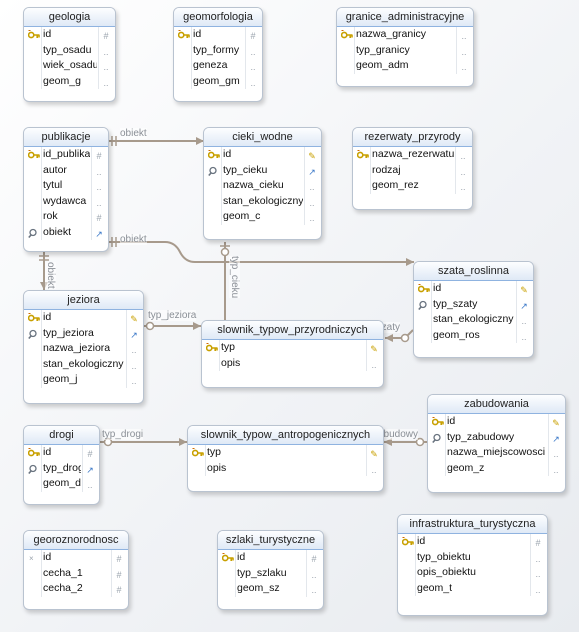 The image size is (579, 632). What do you see at coordinates (496, 404) in the screenshot?
I see `entity-title: zabudowania` at bounding box center [496, 404].